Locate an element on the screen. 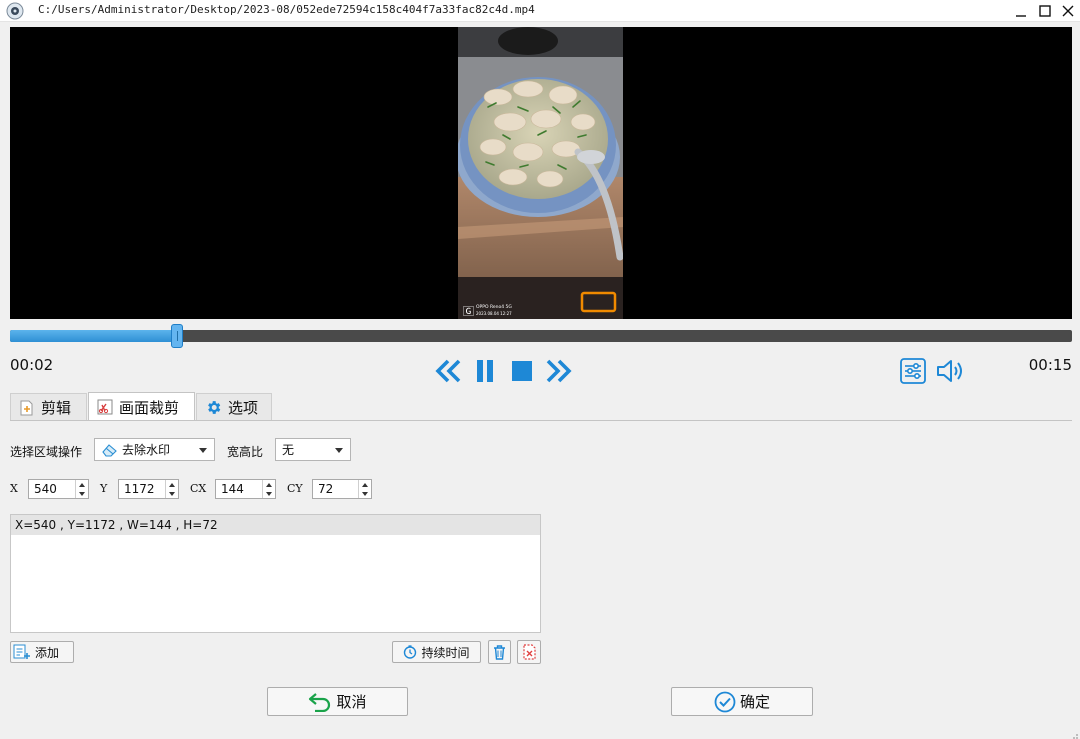  y-spinbox: 1172 is located at coordinates (148, 489).